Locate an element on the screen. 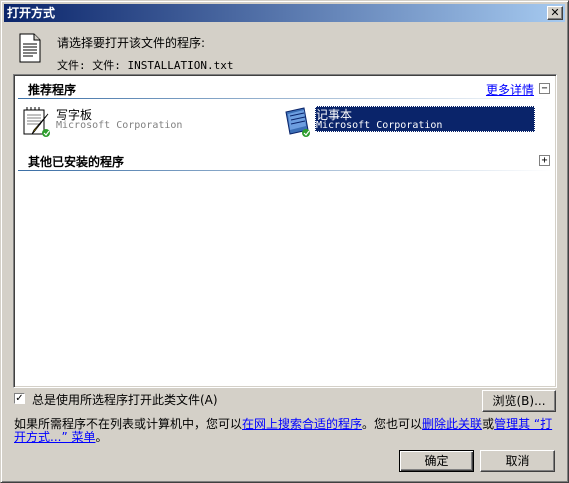  close-icon: ✕ is located at coordinates (555, 12).